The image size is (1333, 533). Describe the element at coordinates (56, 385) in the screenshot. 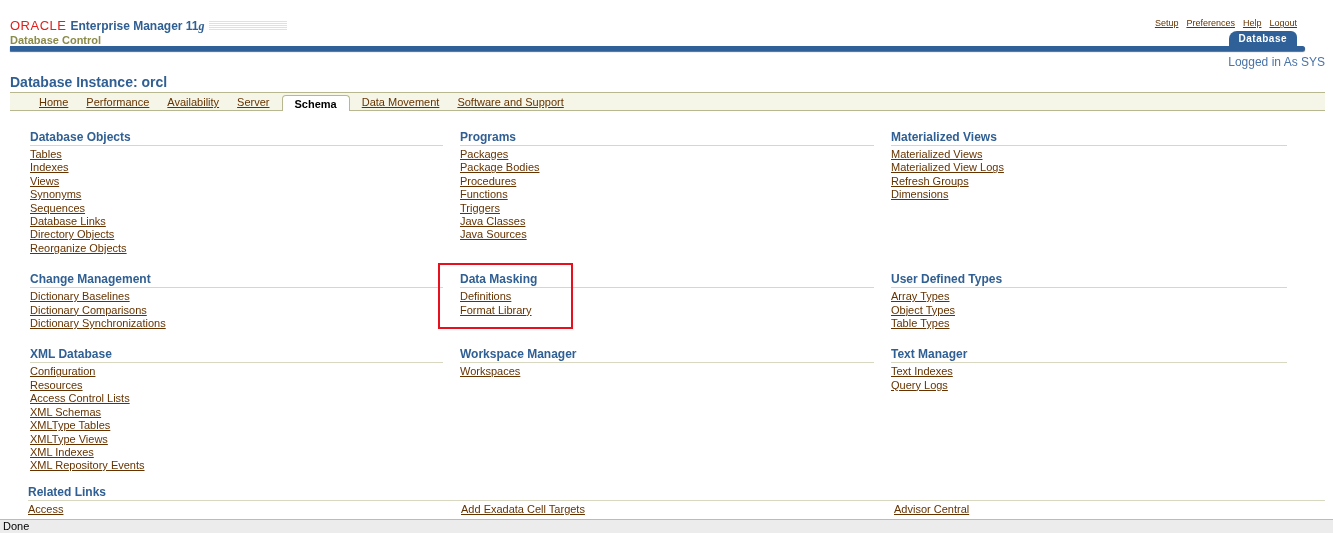

I see `section-link: Resources` at that location.